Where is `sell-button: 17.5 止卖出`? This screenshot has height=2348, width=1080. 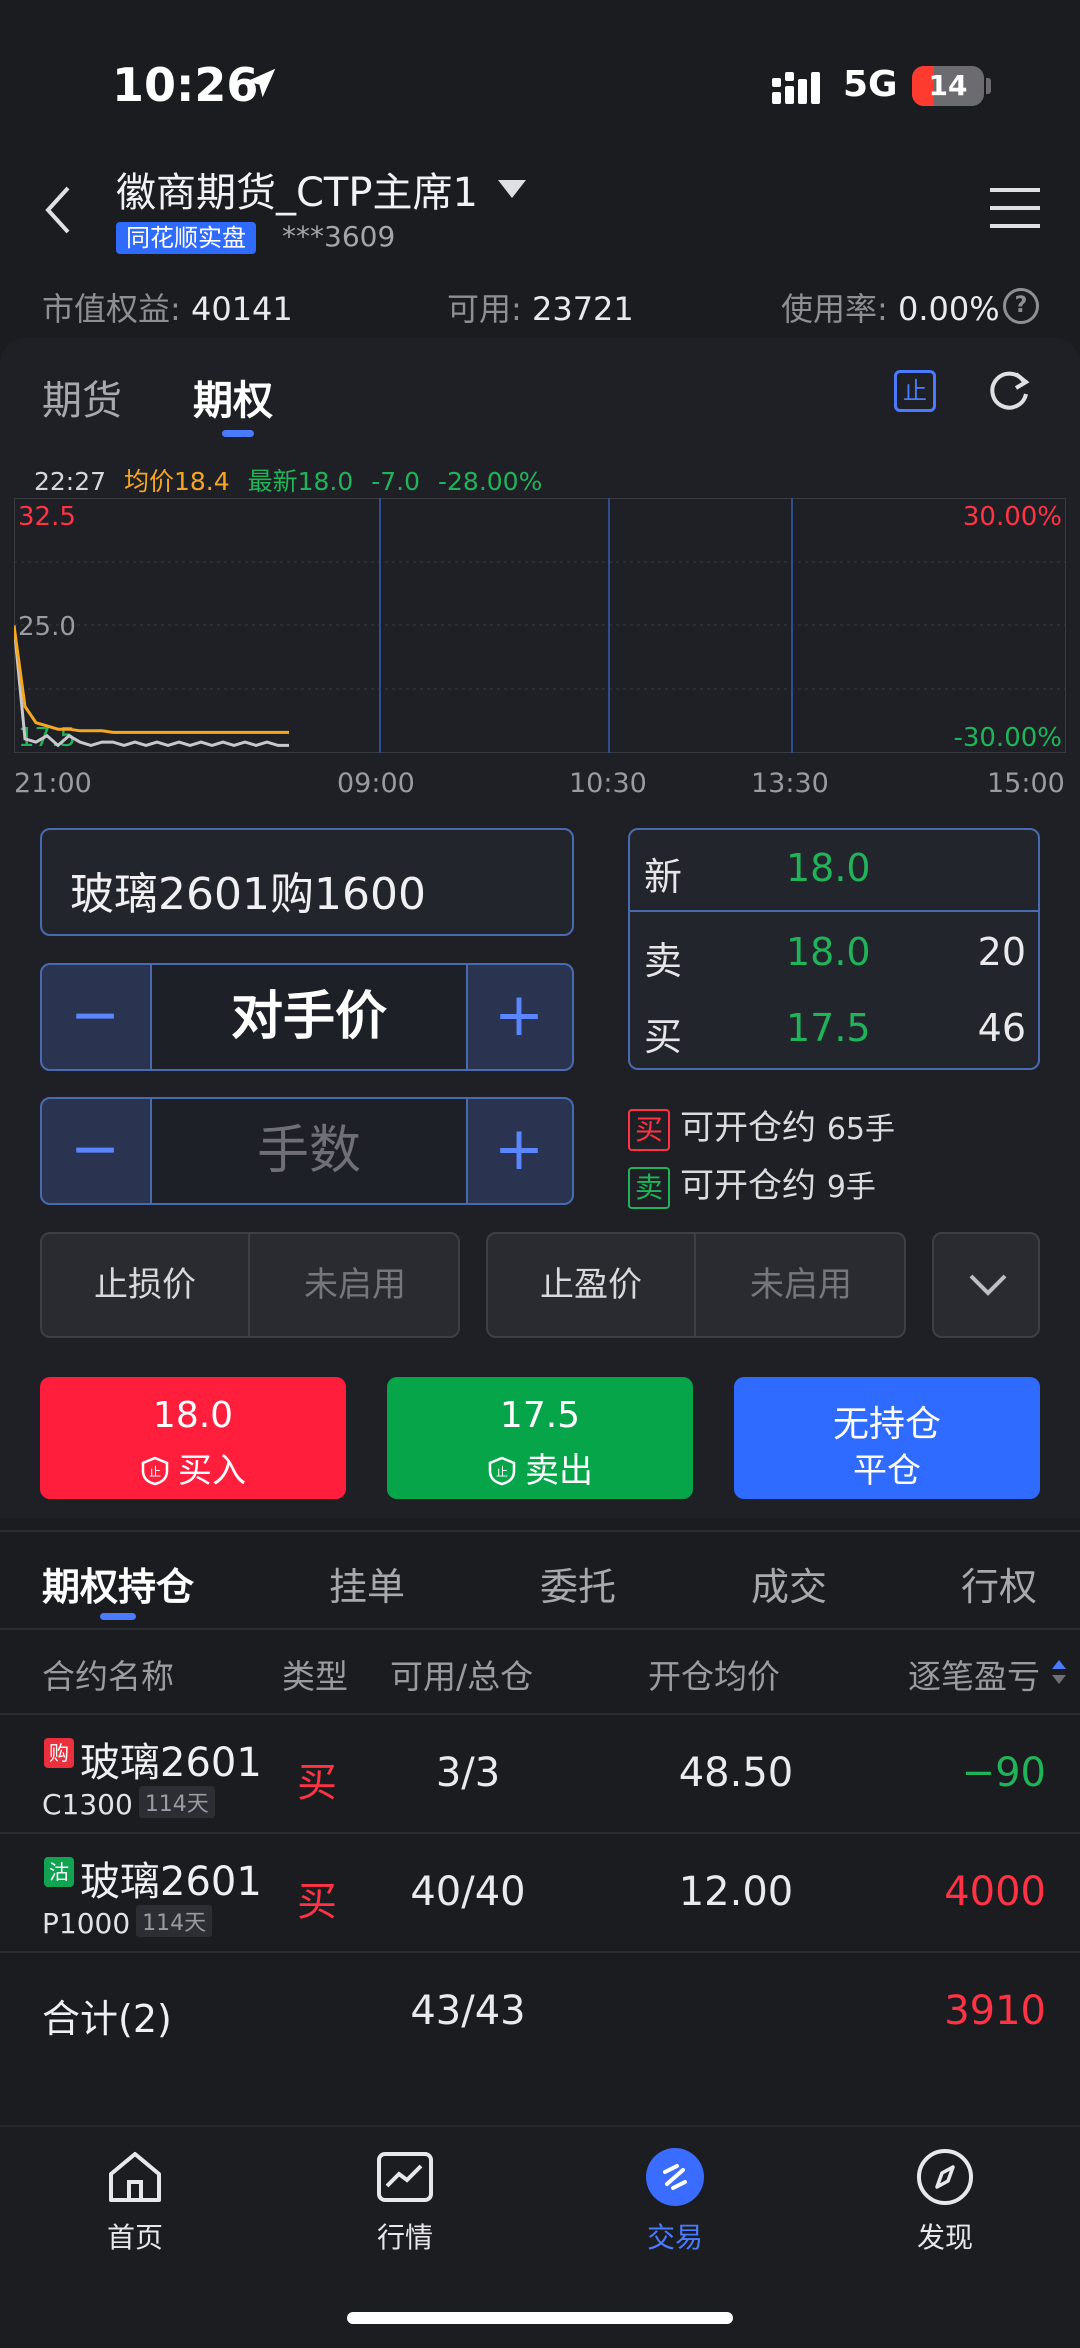 sell-button: 17.5 止卖出 is located at coordinates (540, 1438).